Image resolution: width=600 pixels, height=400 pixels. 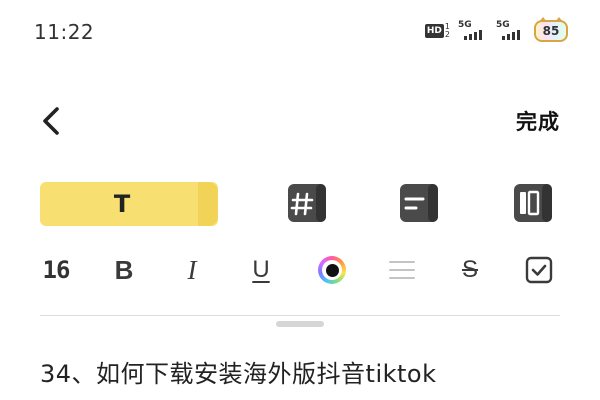 I want to click on color-wheel-icon, so click(x=332, y=270).